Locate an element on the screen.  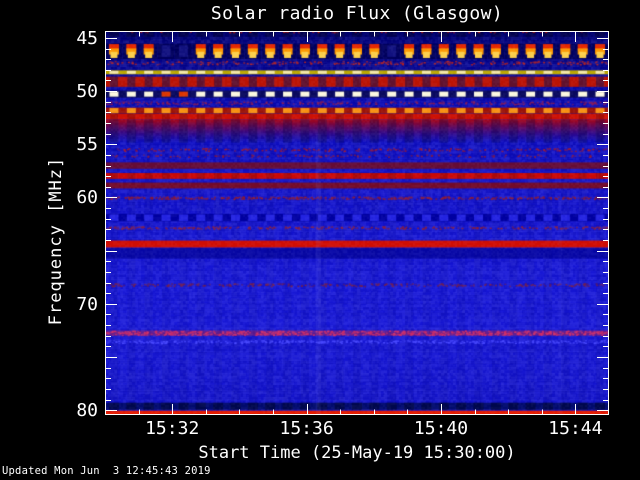
y-tick-label: 60 is located at coordinates (87, 198).